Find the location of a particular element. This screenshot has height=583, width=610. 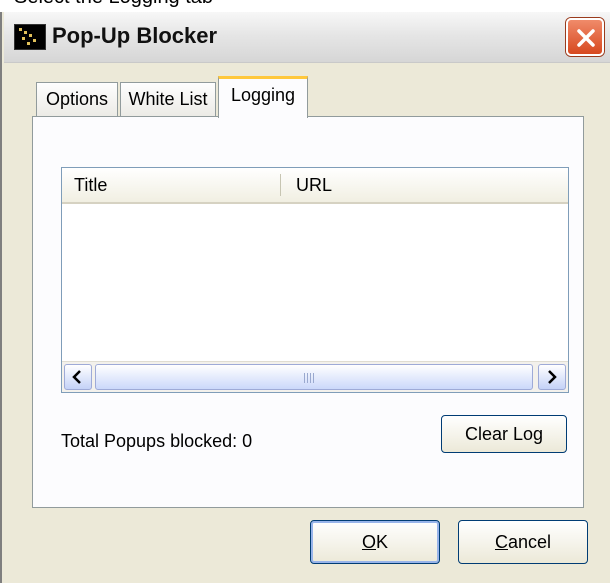

scroll-left-icon is located at coordinates (76, 377).